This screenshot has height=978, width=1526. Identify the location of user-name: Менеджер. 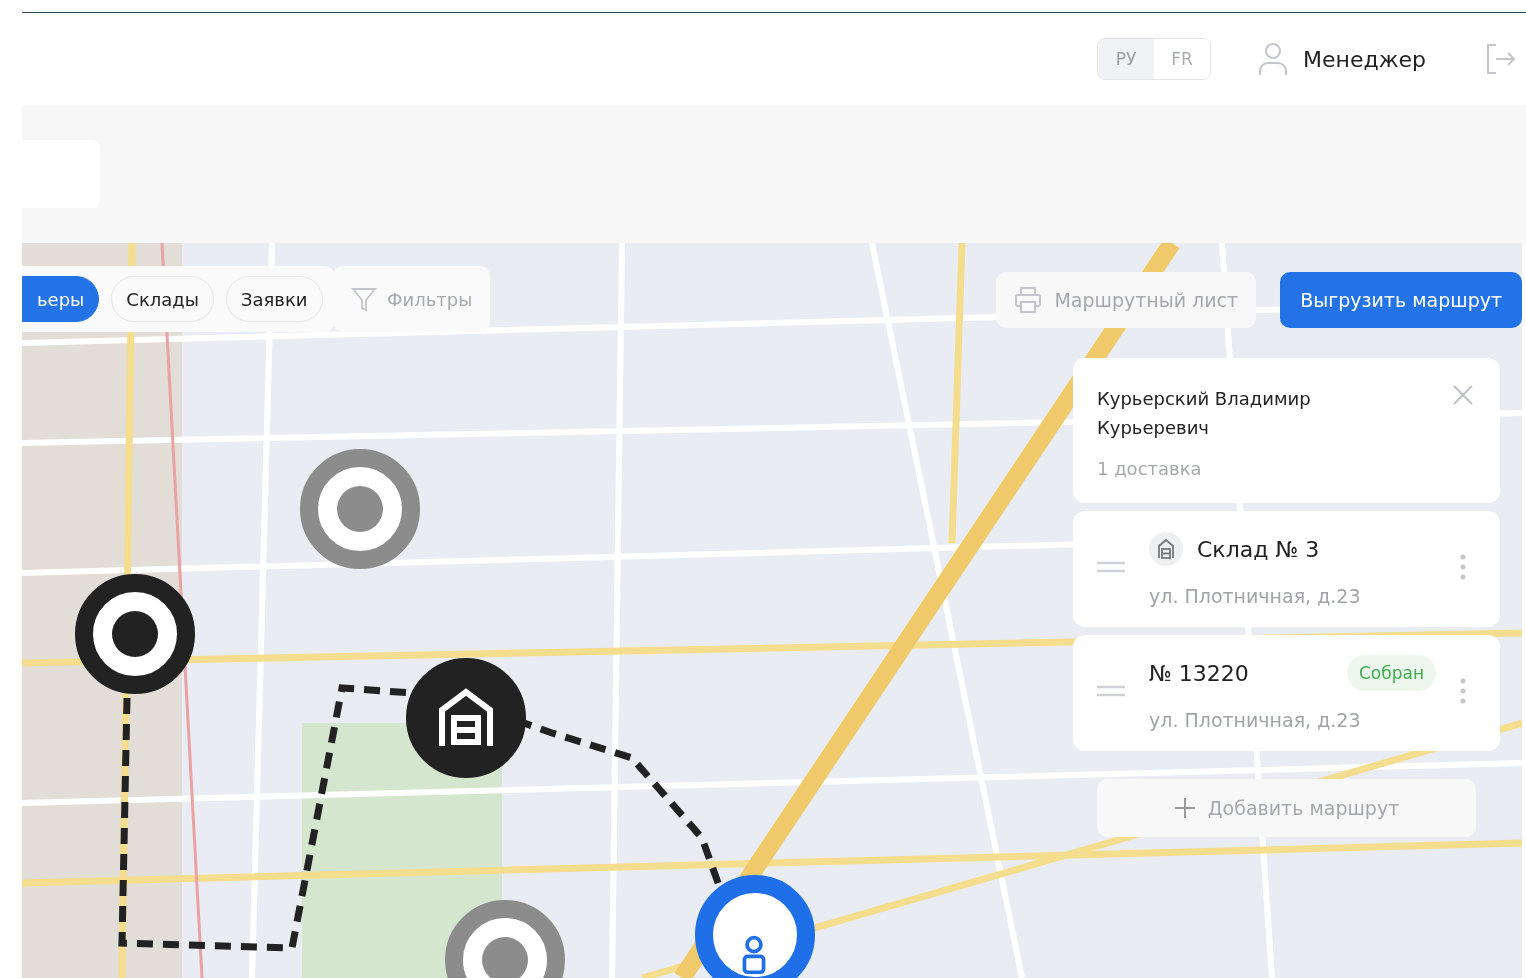
(1364, 59).